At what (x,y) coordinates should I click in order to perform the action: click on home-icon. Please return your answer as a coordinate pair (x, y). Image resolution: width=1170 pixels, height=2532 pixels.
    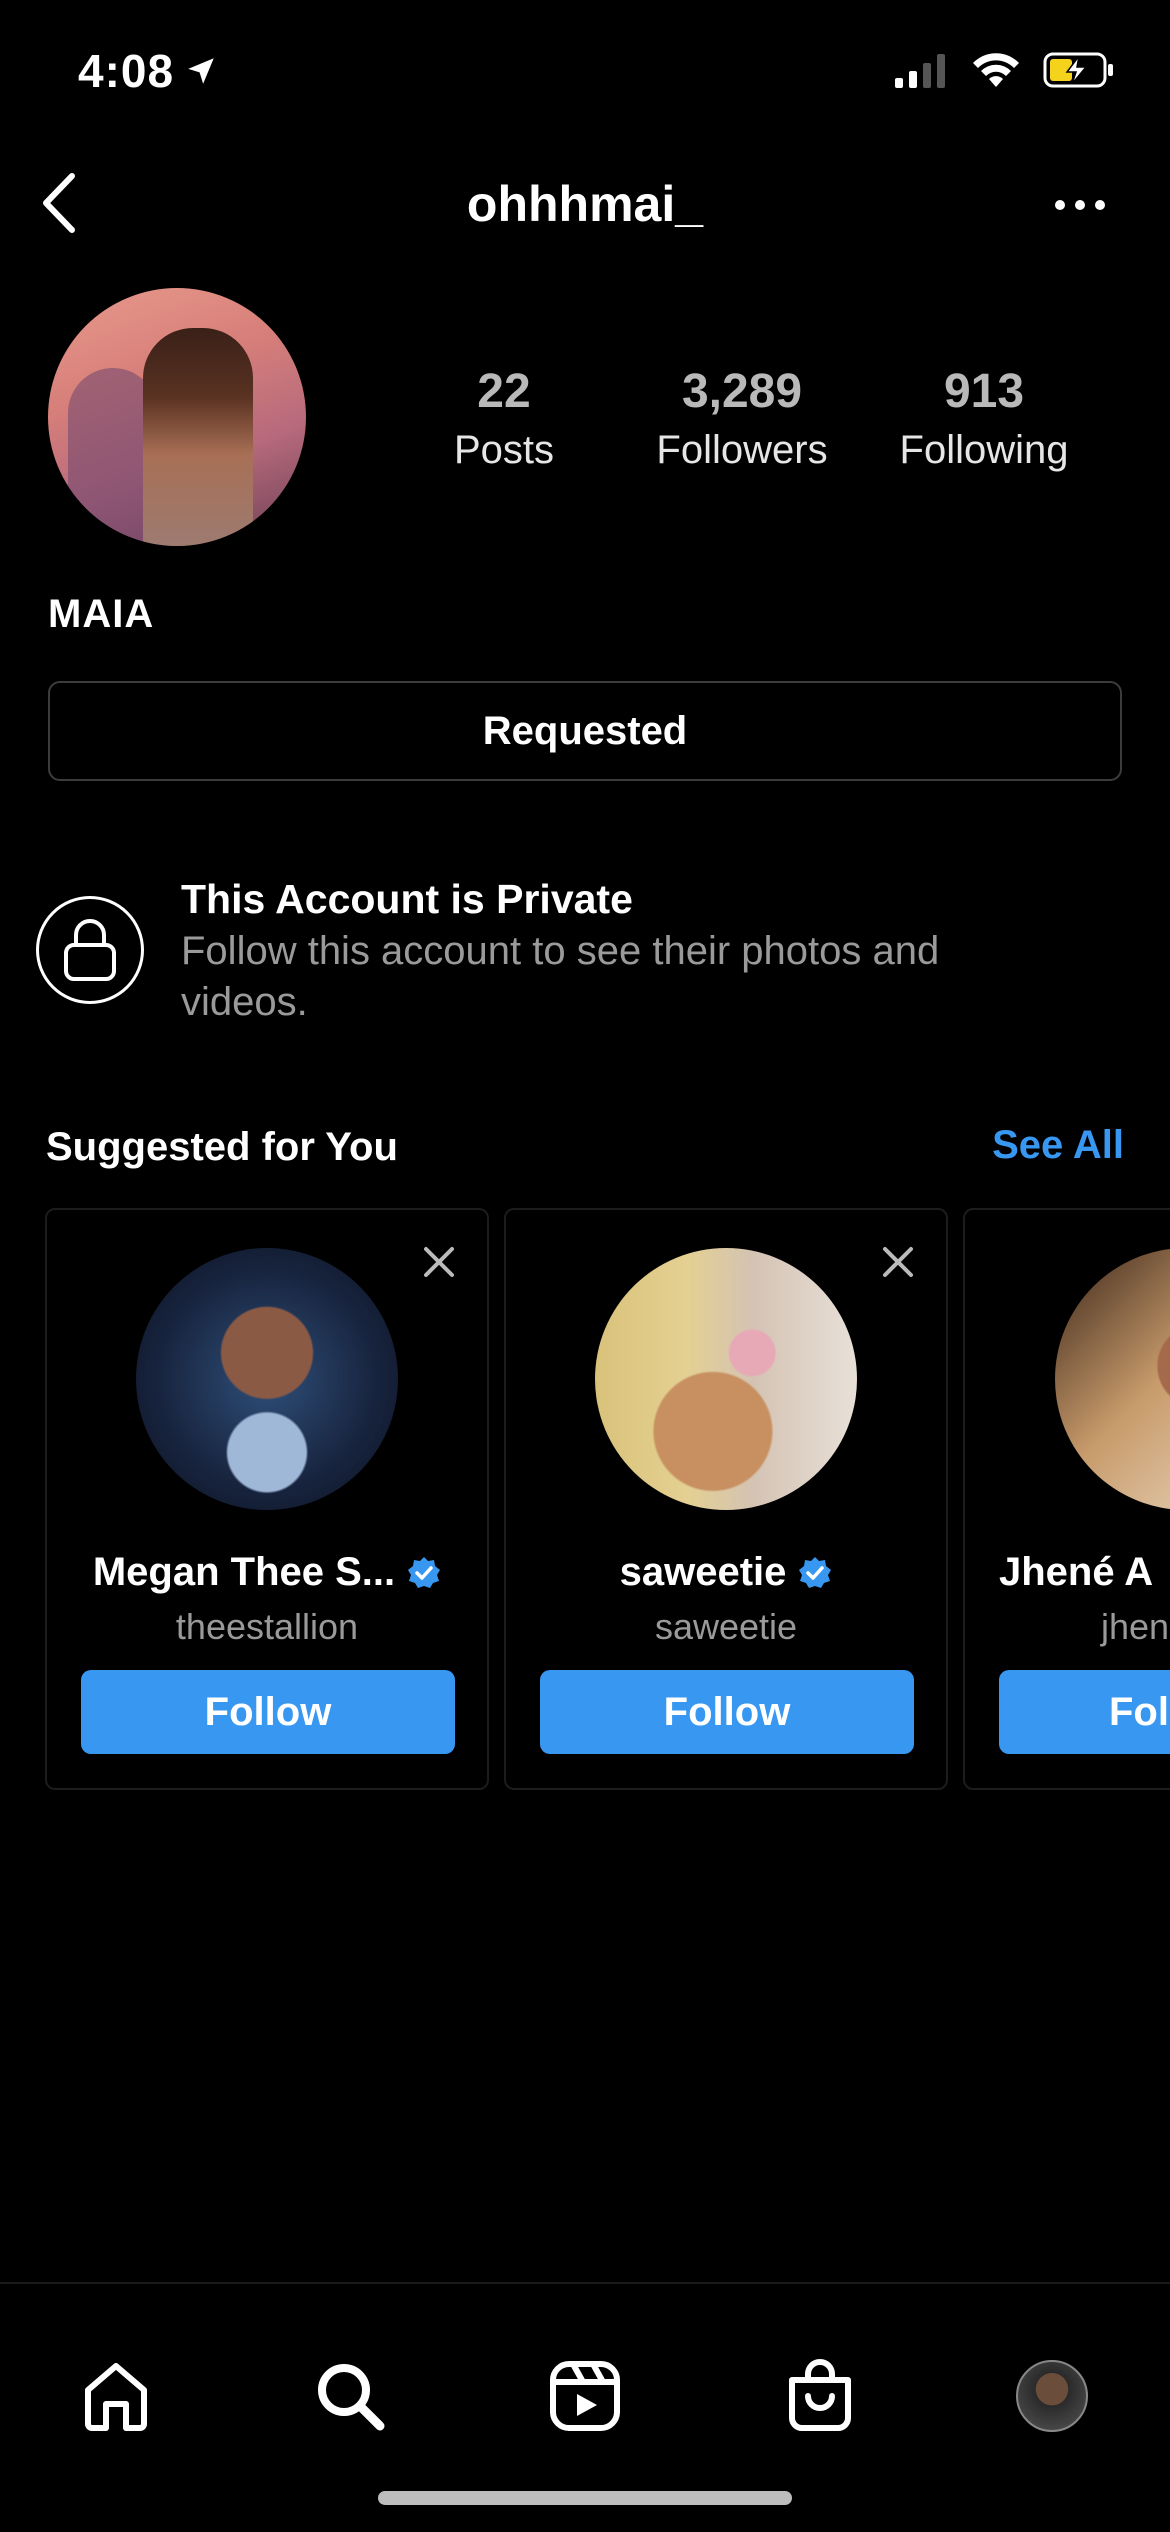
    Looking at the image, I should click on (116, 2397).